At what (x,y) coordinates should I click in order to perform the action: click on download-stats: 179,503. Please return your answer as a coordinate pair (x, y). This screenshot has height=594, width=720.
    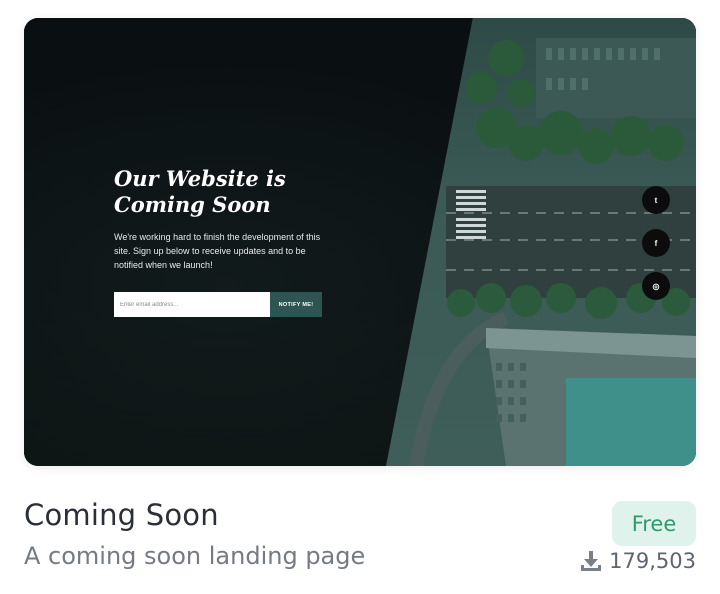
    Looking at the image, I should click on (637, 561).